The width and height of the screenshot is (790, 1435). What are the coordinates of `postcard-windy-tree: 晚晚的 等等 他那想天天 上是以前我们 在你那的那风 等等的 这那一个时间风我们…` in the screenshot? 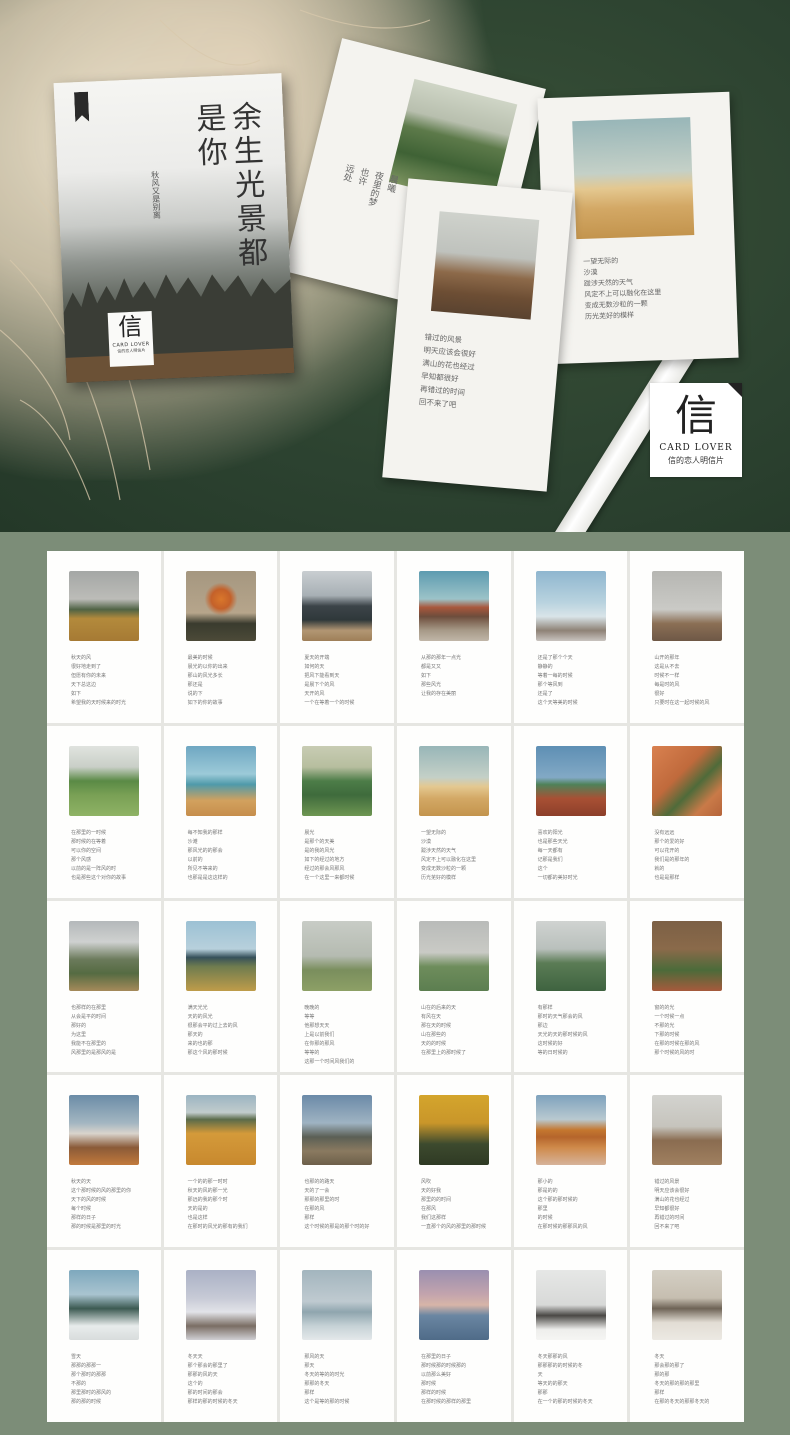 It's located at (337, 986).